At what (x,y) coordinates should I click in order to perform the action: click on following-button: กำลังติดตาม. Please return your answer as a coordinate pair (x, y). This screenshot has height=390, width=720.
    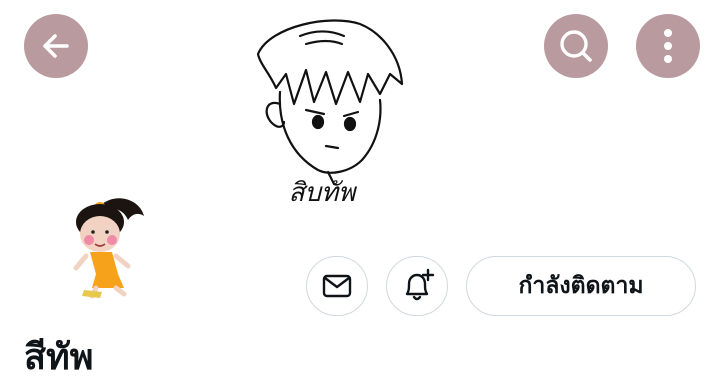
    Looking at the image, I should click on (581, 286).